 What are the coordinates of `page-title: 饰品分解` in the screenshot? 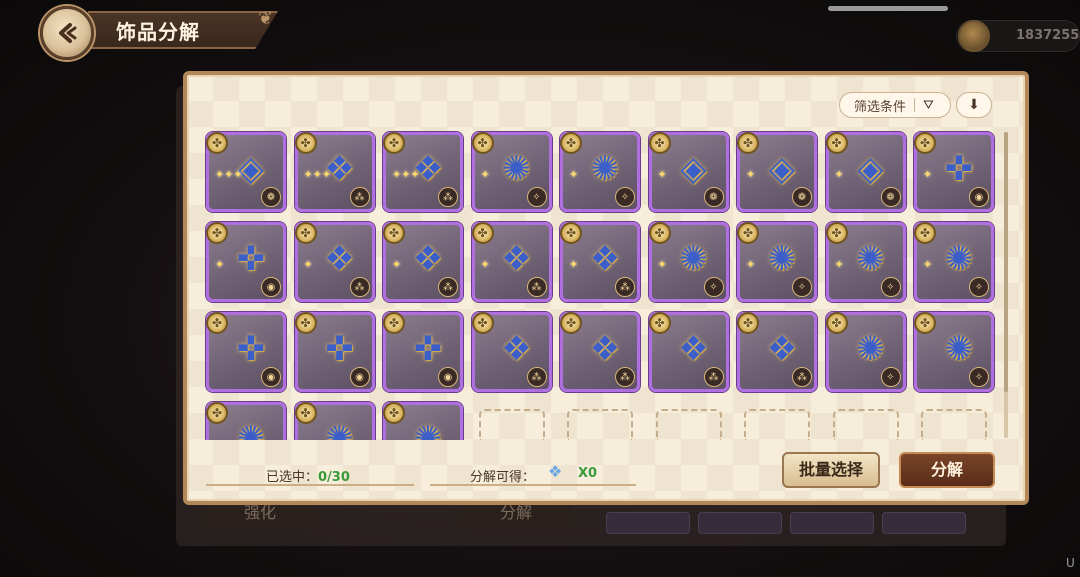 It's located at (158, 32).